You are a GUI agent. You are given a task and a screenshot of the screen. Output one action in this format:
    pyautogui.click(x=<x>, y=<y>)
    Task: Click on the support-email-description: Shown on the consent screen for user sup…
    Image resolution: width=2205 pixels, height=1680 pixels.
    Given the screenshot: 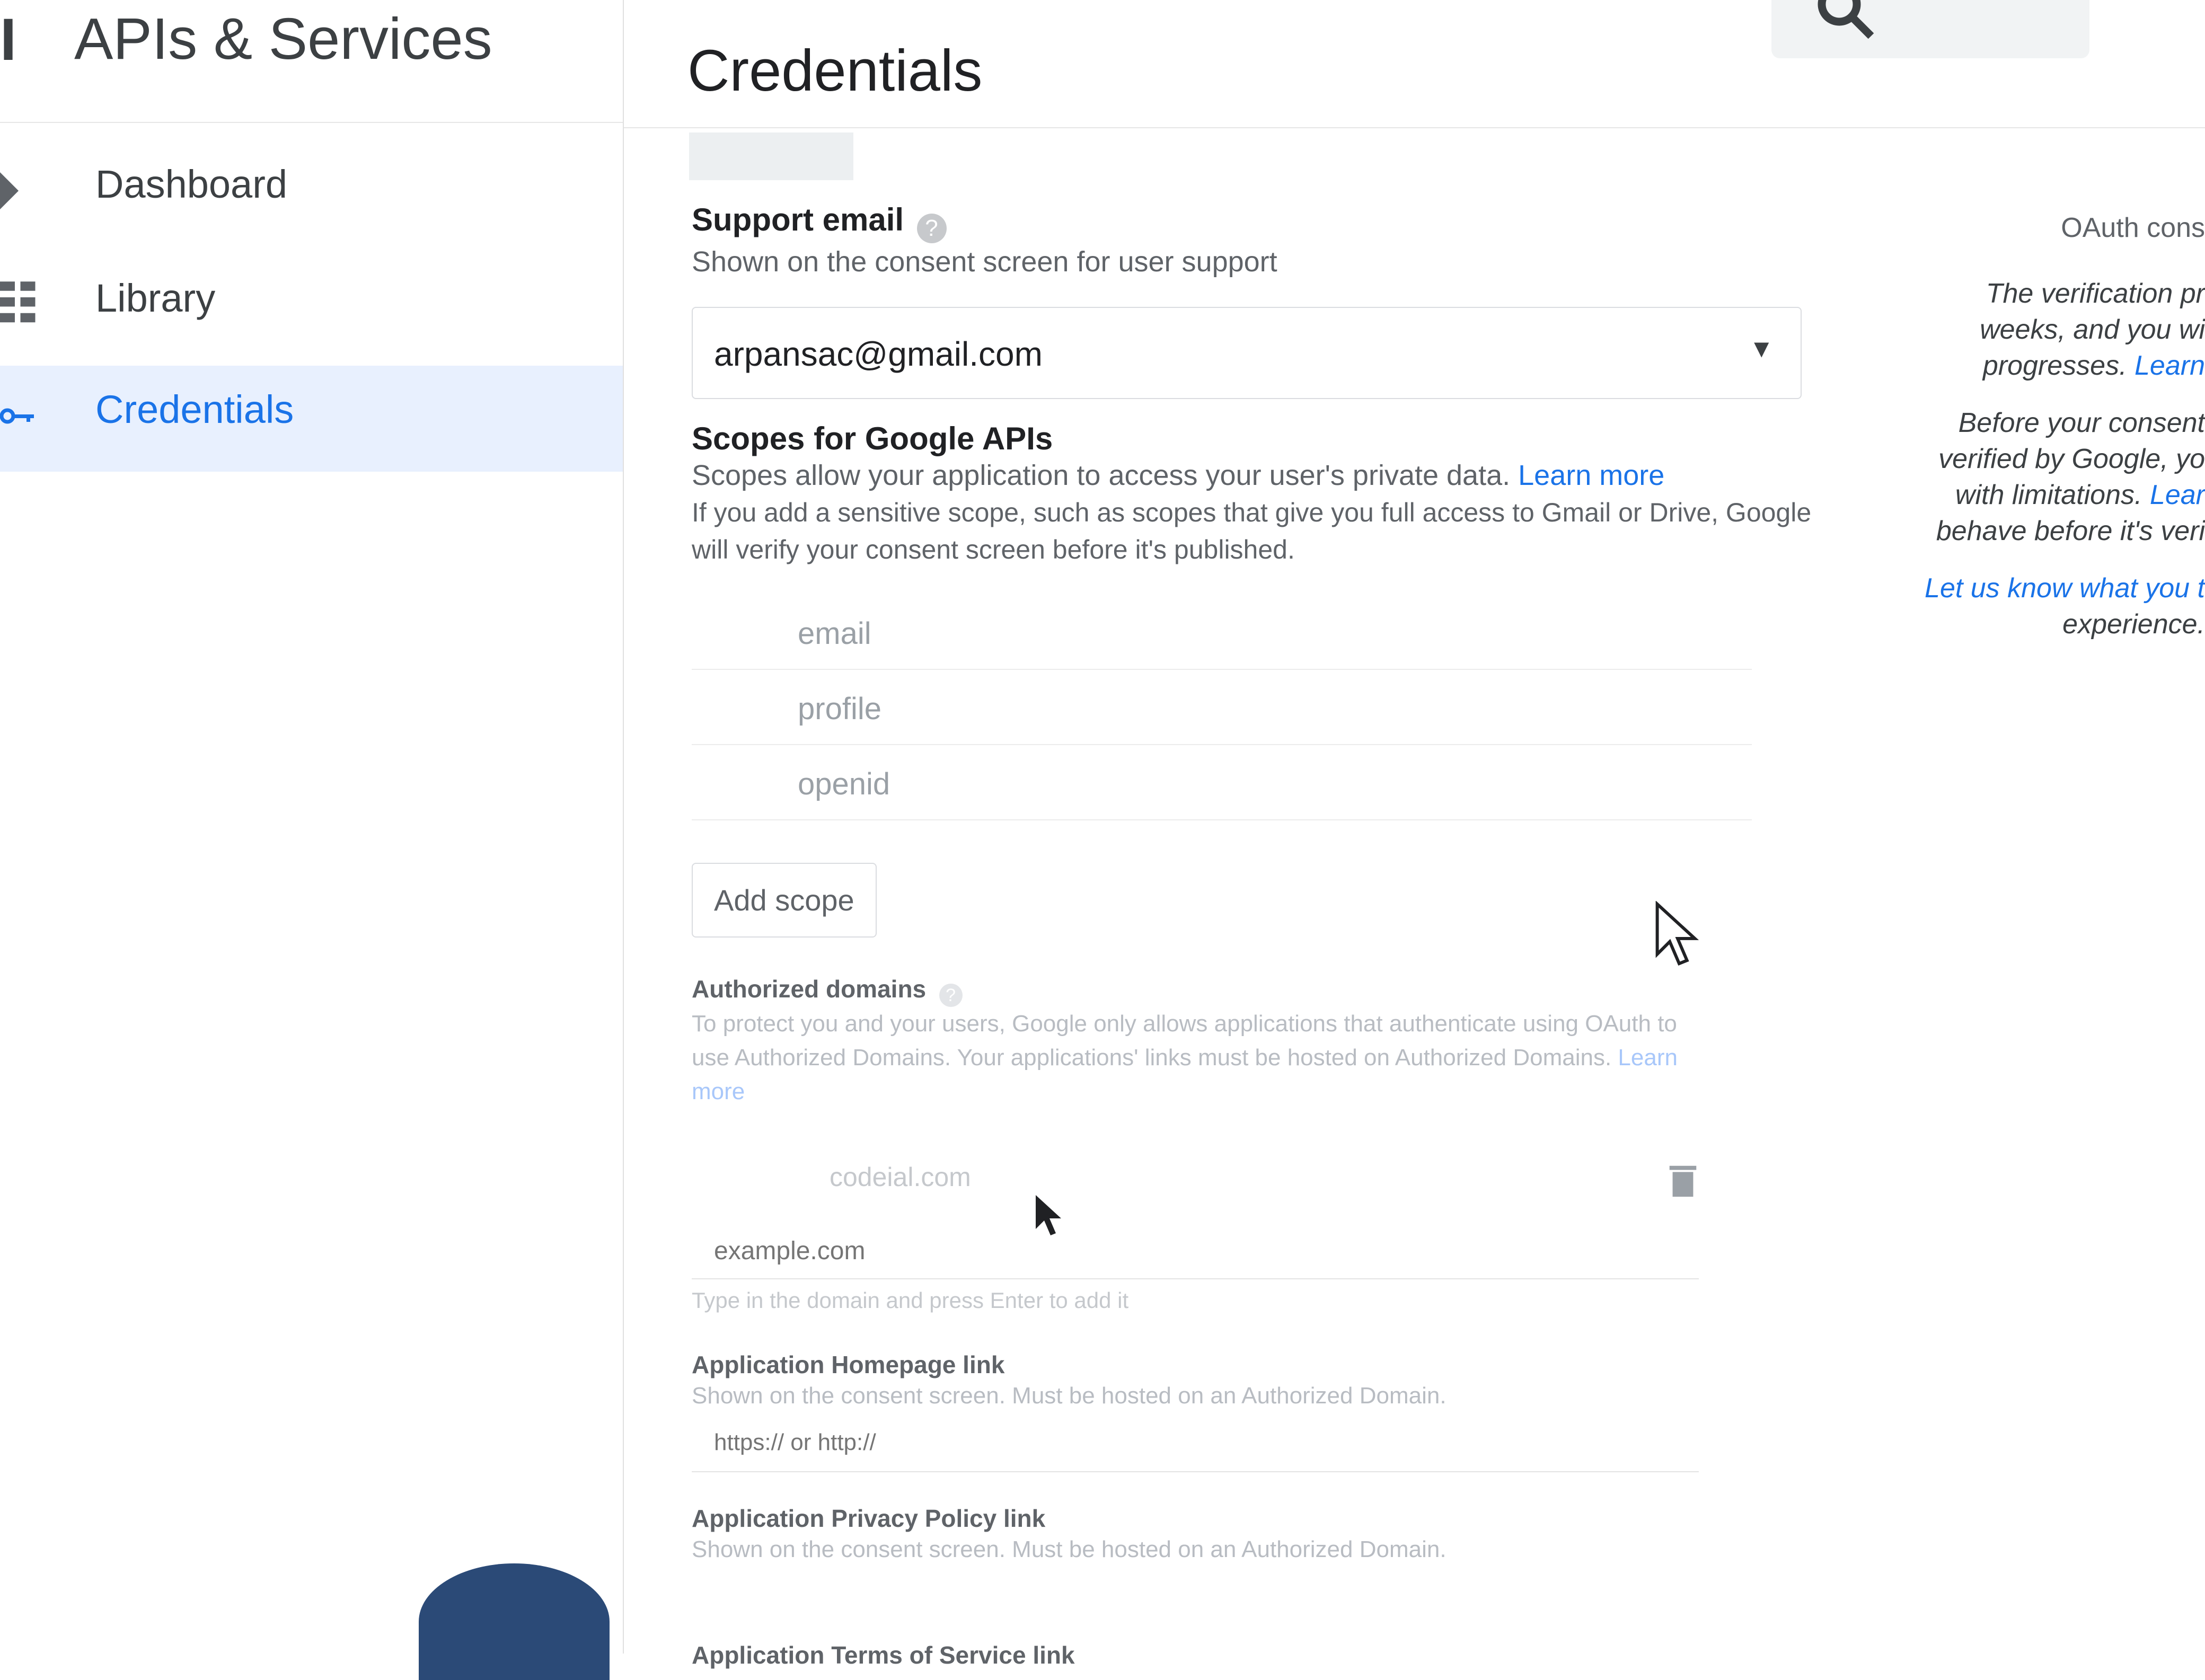 What is the action you would take?
    pyautogui.click(x=984, y=261)
    